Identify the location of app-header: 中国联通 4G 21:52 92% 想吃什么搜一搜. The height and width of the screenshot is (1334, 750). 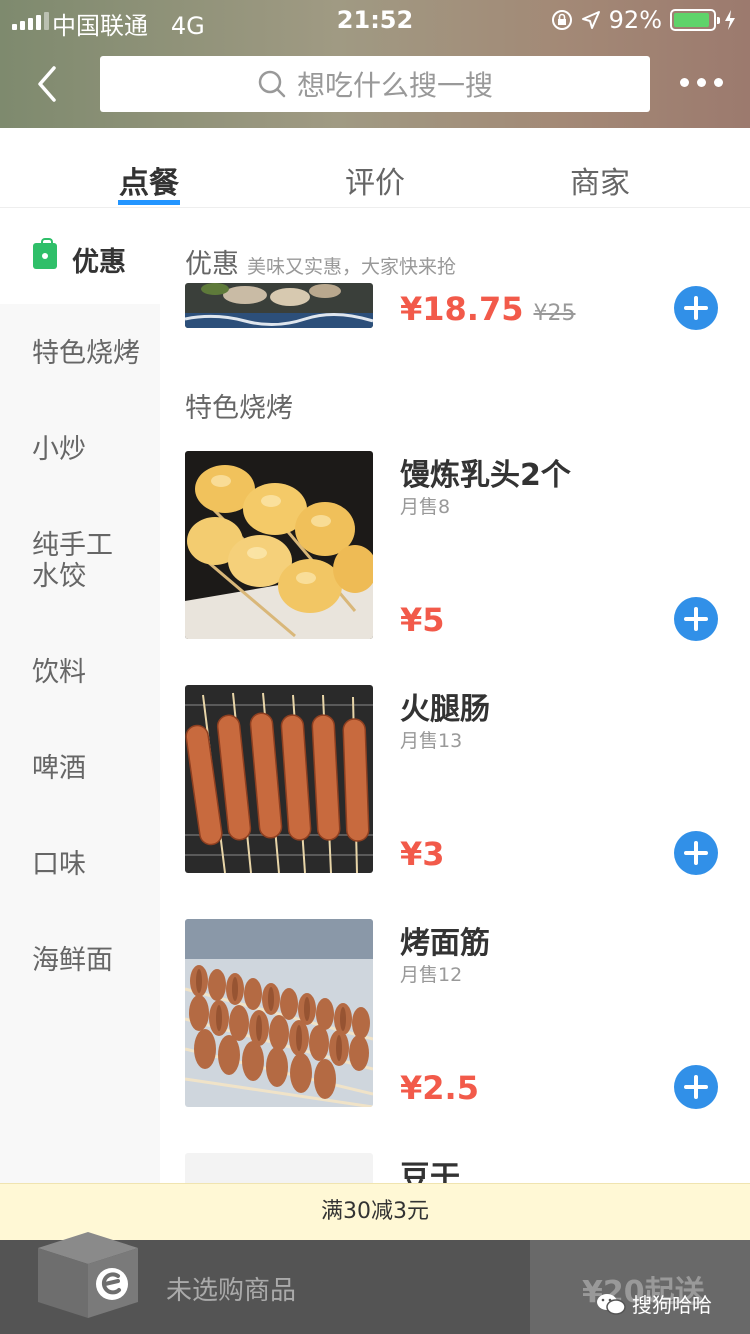
(375, 64).